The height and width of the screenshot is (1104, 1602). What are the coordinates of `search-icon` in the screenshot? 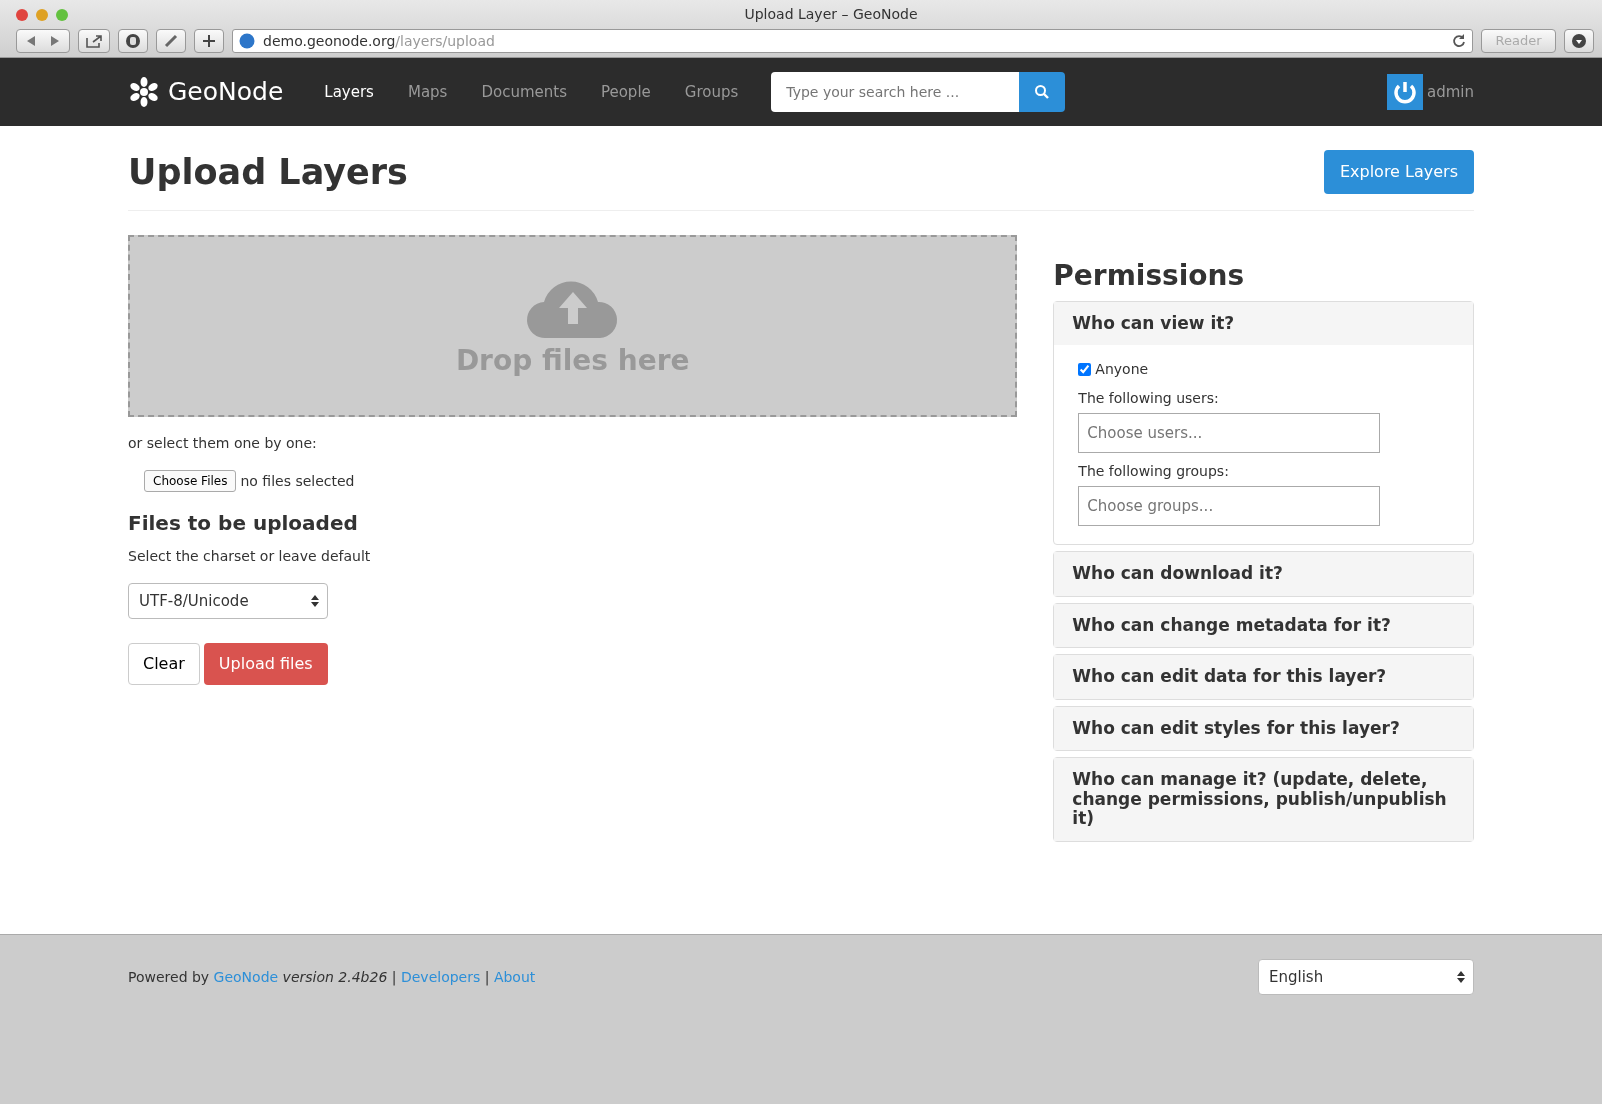 It's located at (1042, 92).